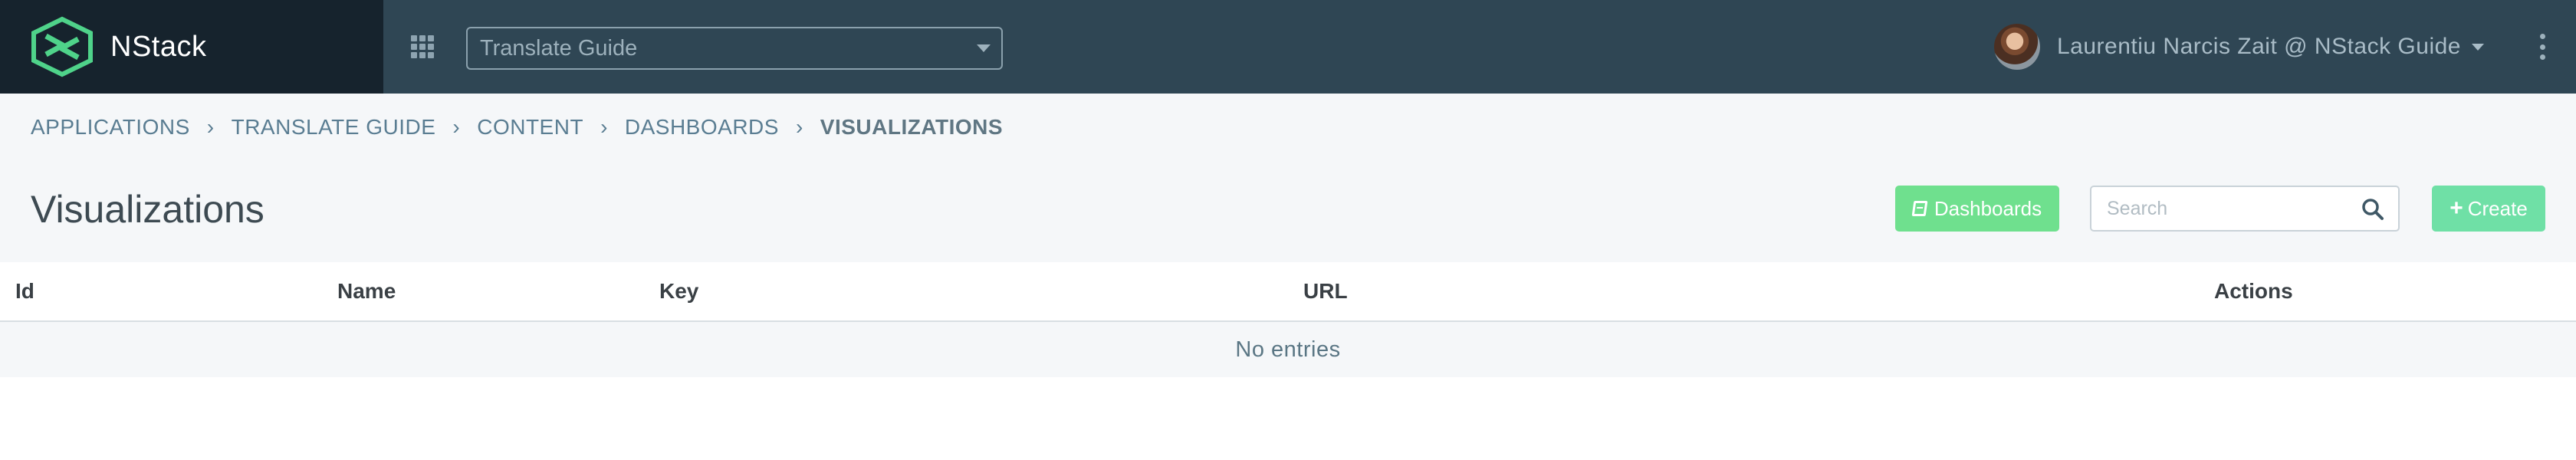 This screenshot has width=2576, height=460. I want to click on column-header-actions: Actions, so click(2253, 291).